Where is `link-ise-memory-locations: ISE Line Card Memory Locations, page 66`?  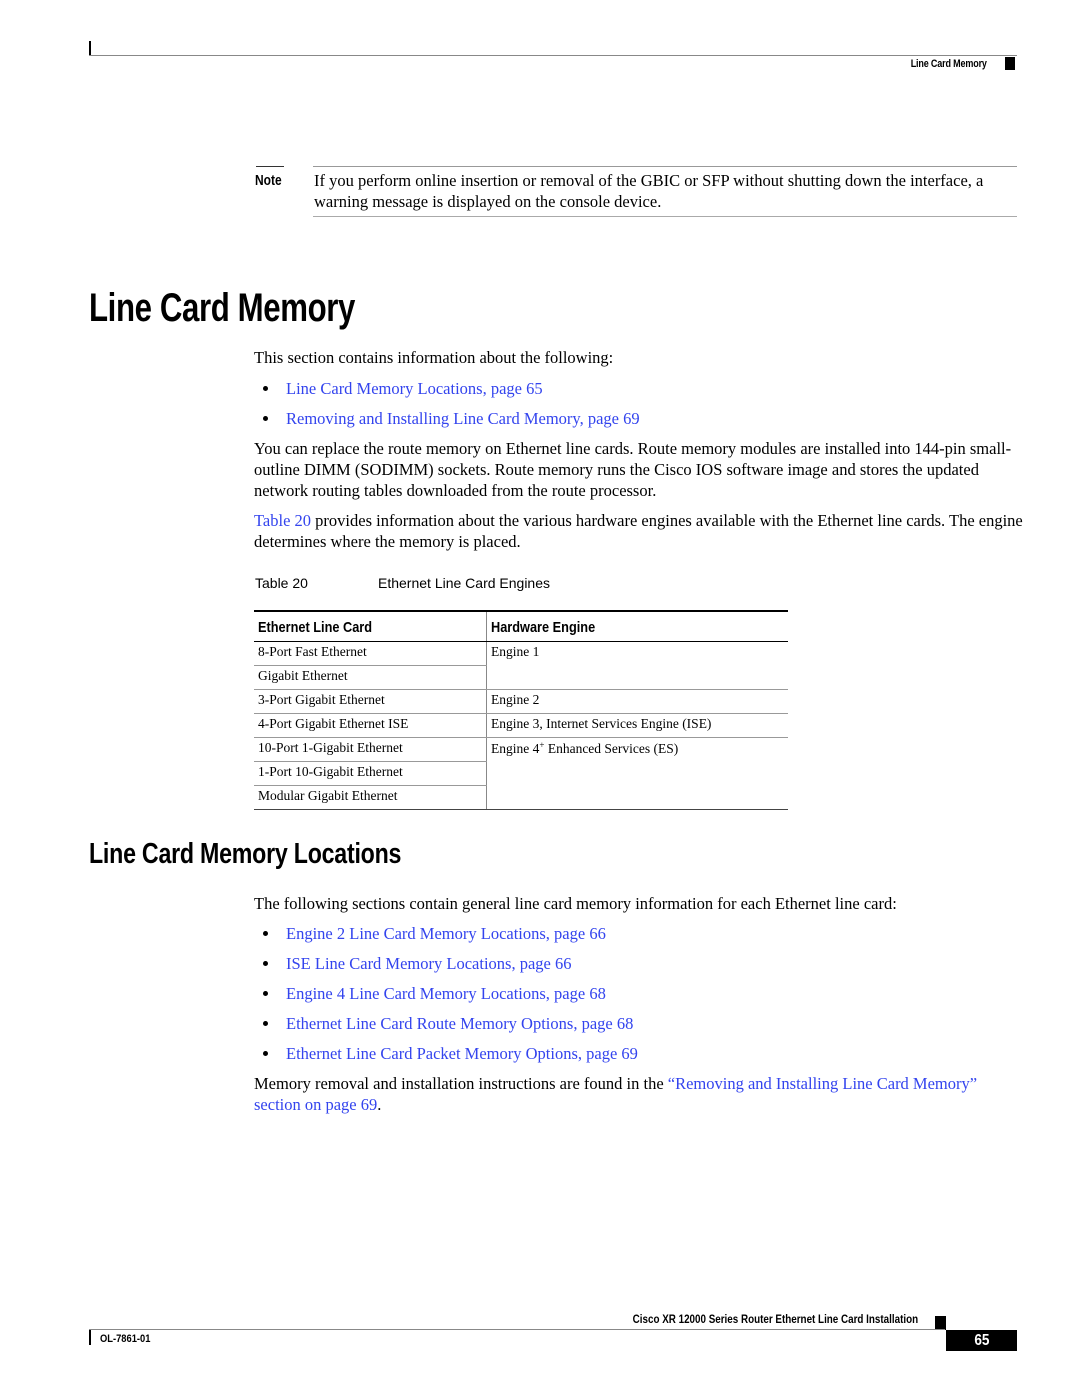
link-ise-memory-locations: ISE Line Card Memory Locations, page 66 is located at coordinates (428, 963).